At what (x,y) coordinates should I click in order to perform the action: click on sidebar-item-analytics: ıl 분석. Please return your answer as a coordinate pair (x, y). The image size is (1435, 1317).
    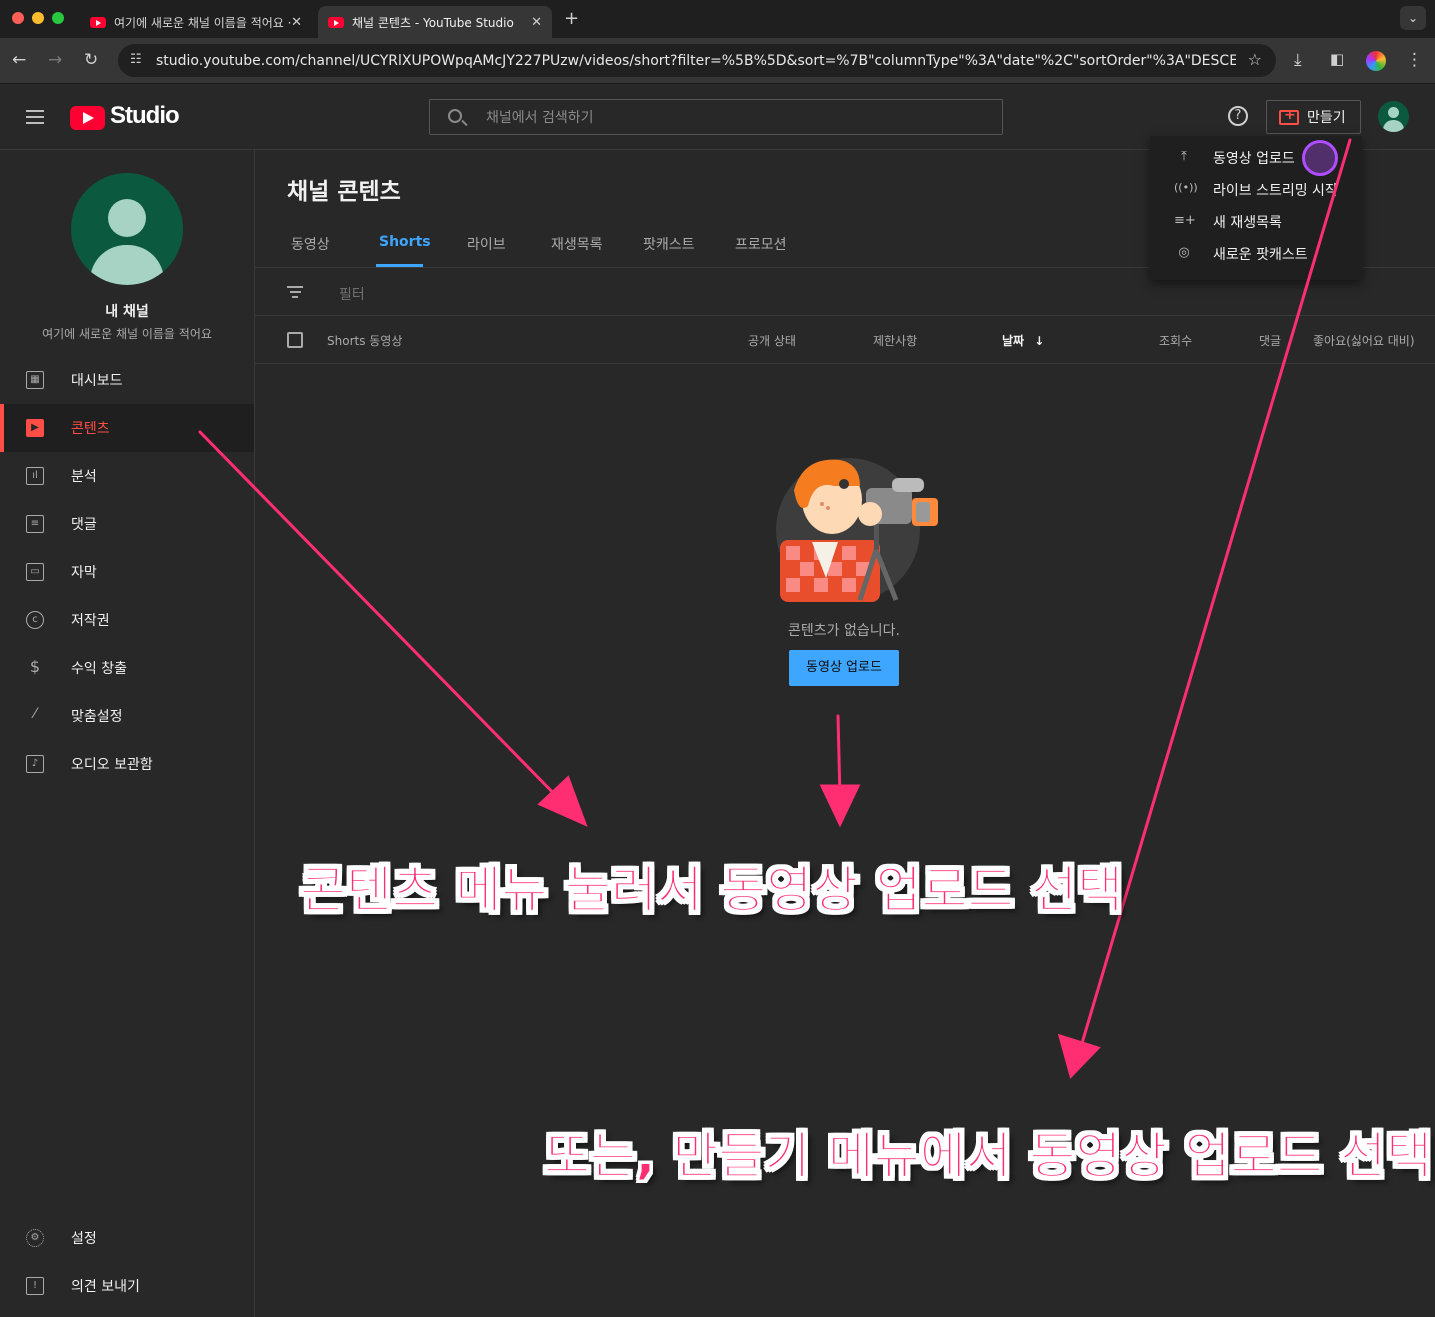
    Looking at the image, I should click on (127, 476).